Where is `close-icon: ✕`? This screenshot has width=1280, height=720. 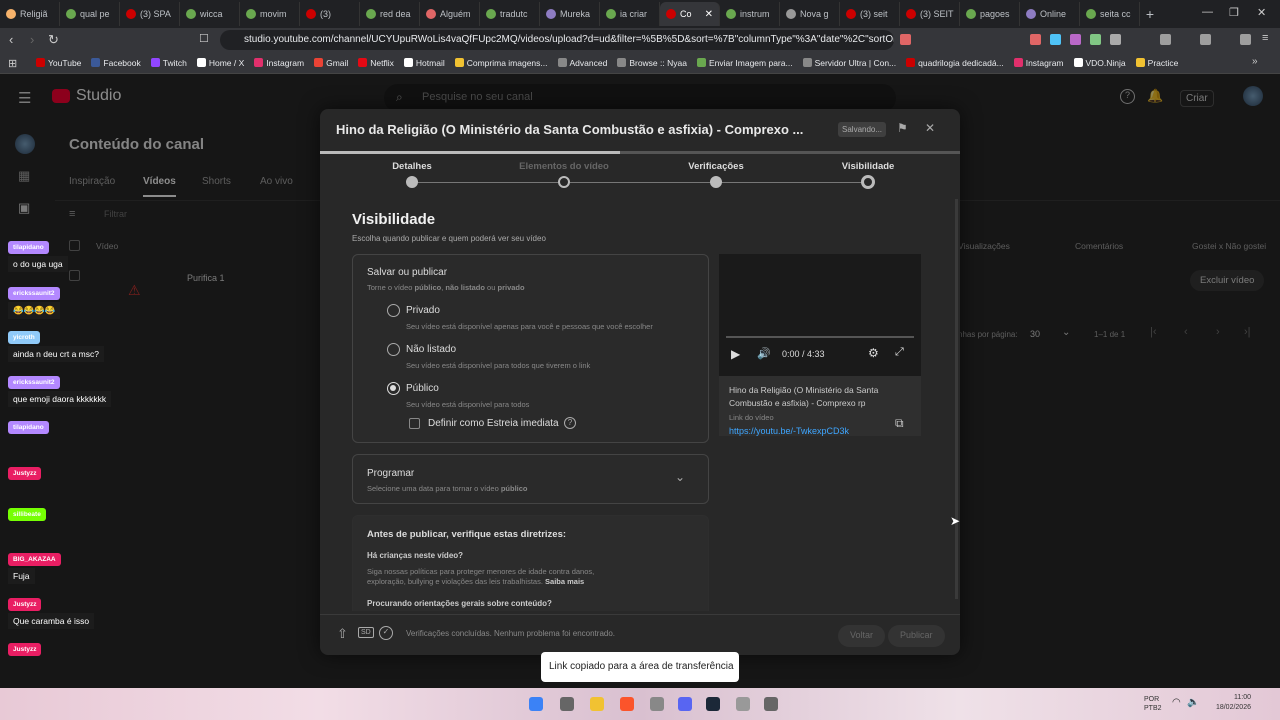
close-icon: ✕ is located at coordinates (930, 128).